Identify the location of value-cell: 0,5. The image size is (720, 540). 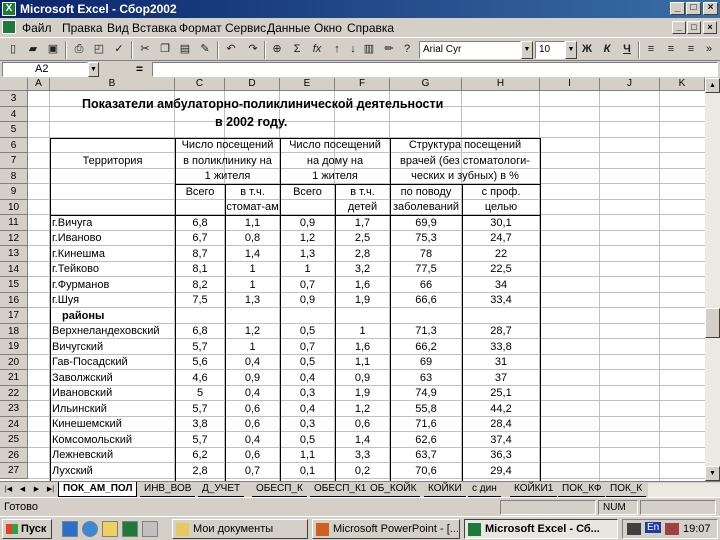
(307, 440).